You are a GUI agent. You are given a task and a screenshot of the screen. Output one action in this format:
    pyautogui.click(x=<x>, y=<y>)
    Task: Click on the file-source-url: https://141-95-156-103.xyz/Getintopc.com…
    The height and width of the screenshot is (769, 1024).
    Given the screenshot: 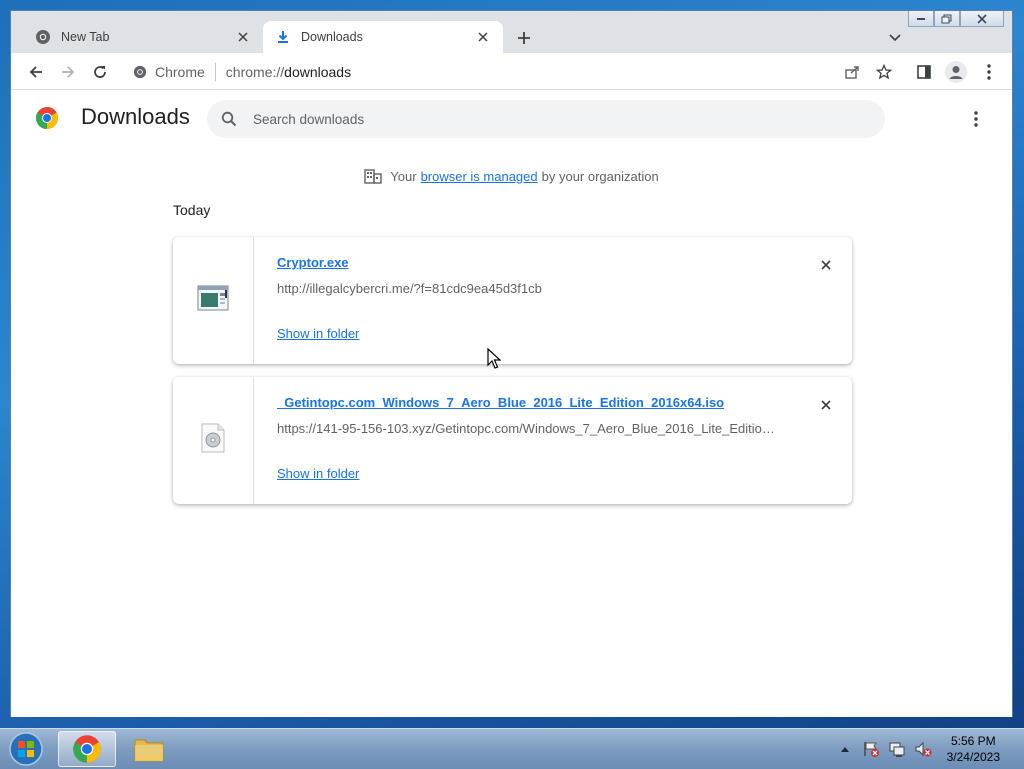 What is the action you would take?
    pyautogui.click(x=527, y=428)
    